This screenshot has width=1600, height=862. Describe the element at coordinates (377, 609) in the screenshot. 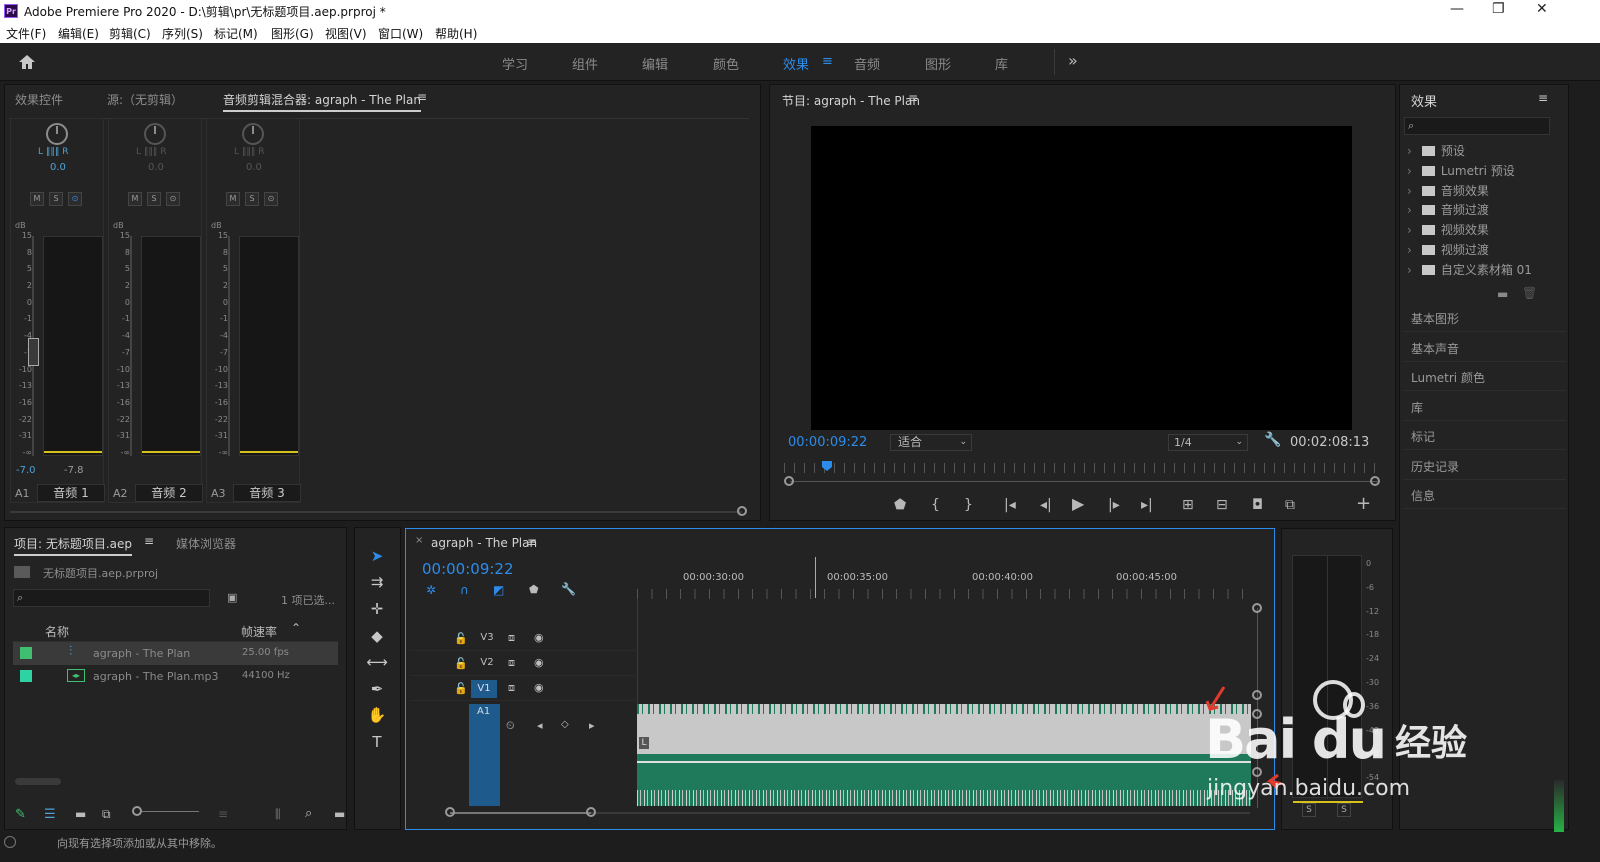

I see `ripple-edit-tool-icon: ✛` at that location.